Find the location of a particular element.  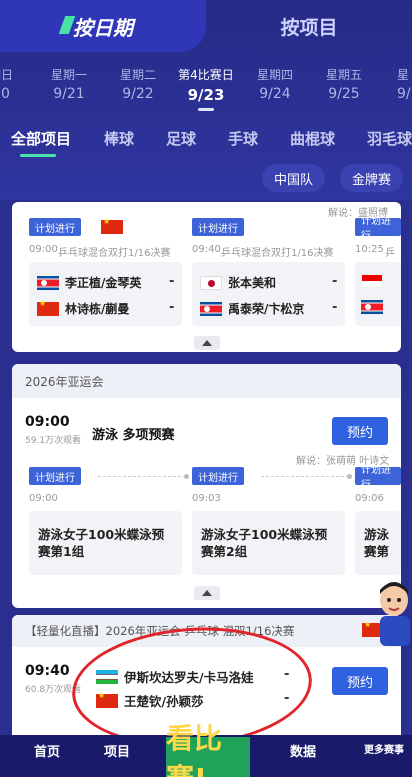

section-header: 2026年亚运会 is located at coordinates (206, 381).